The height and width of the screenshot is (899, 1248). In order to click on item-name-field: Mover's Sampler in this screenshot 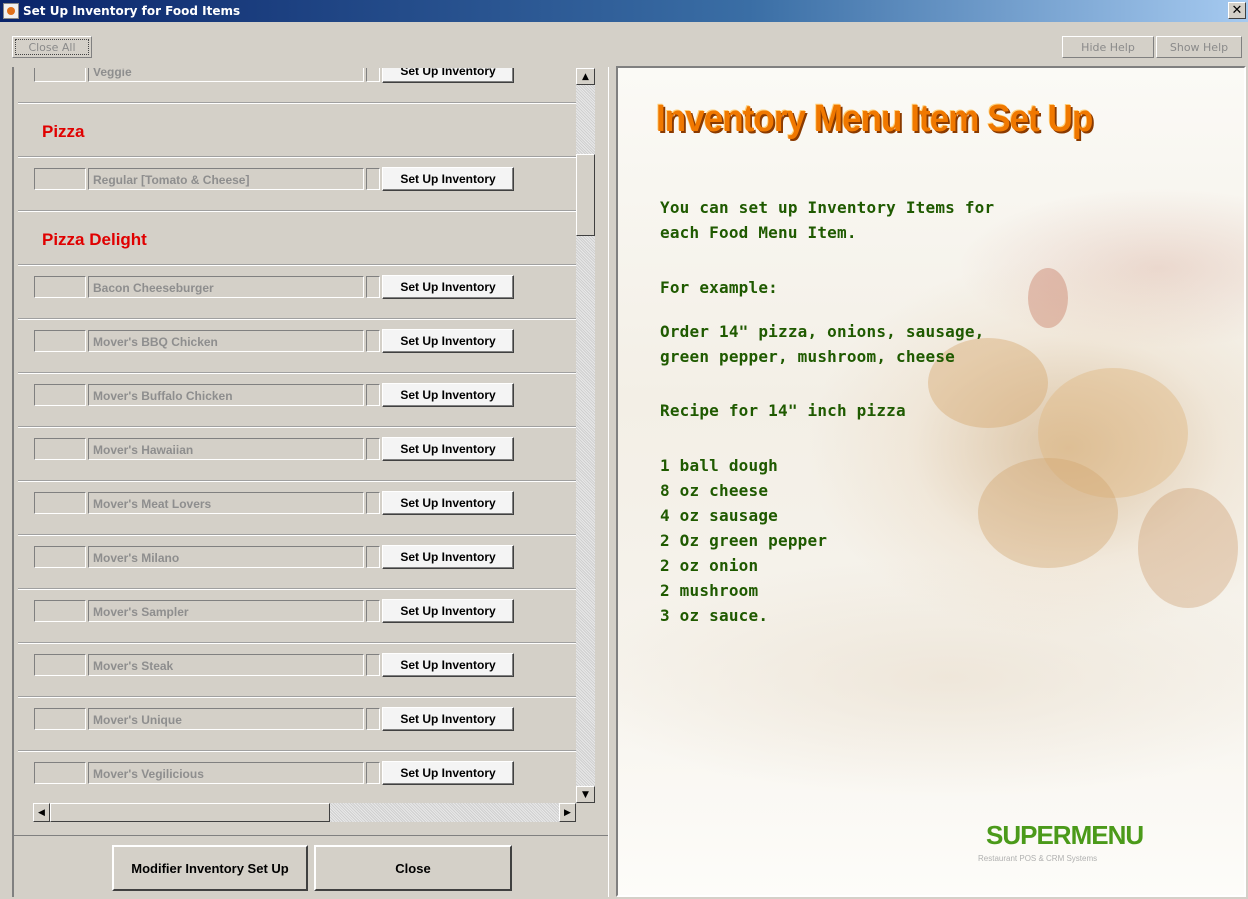, I will do `click(226, 611)`.